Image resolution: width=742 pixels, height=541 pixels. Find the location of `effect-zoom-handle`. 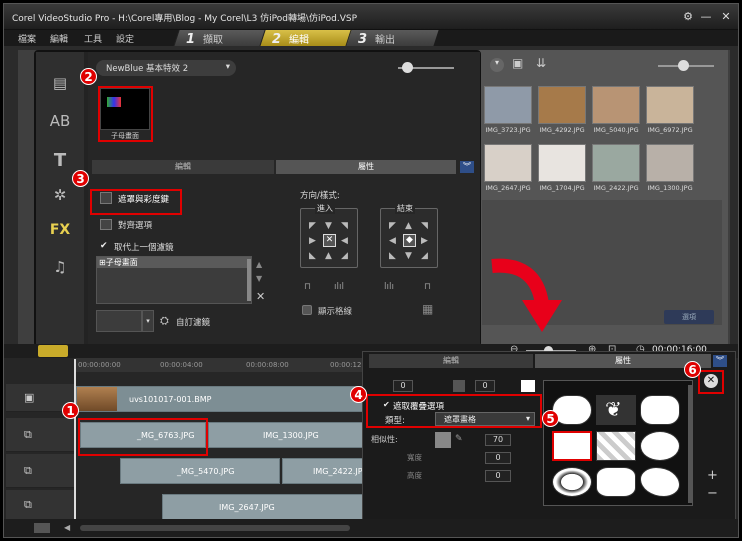

effect-zoom-handle is located at coordinates (407, 67).